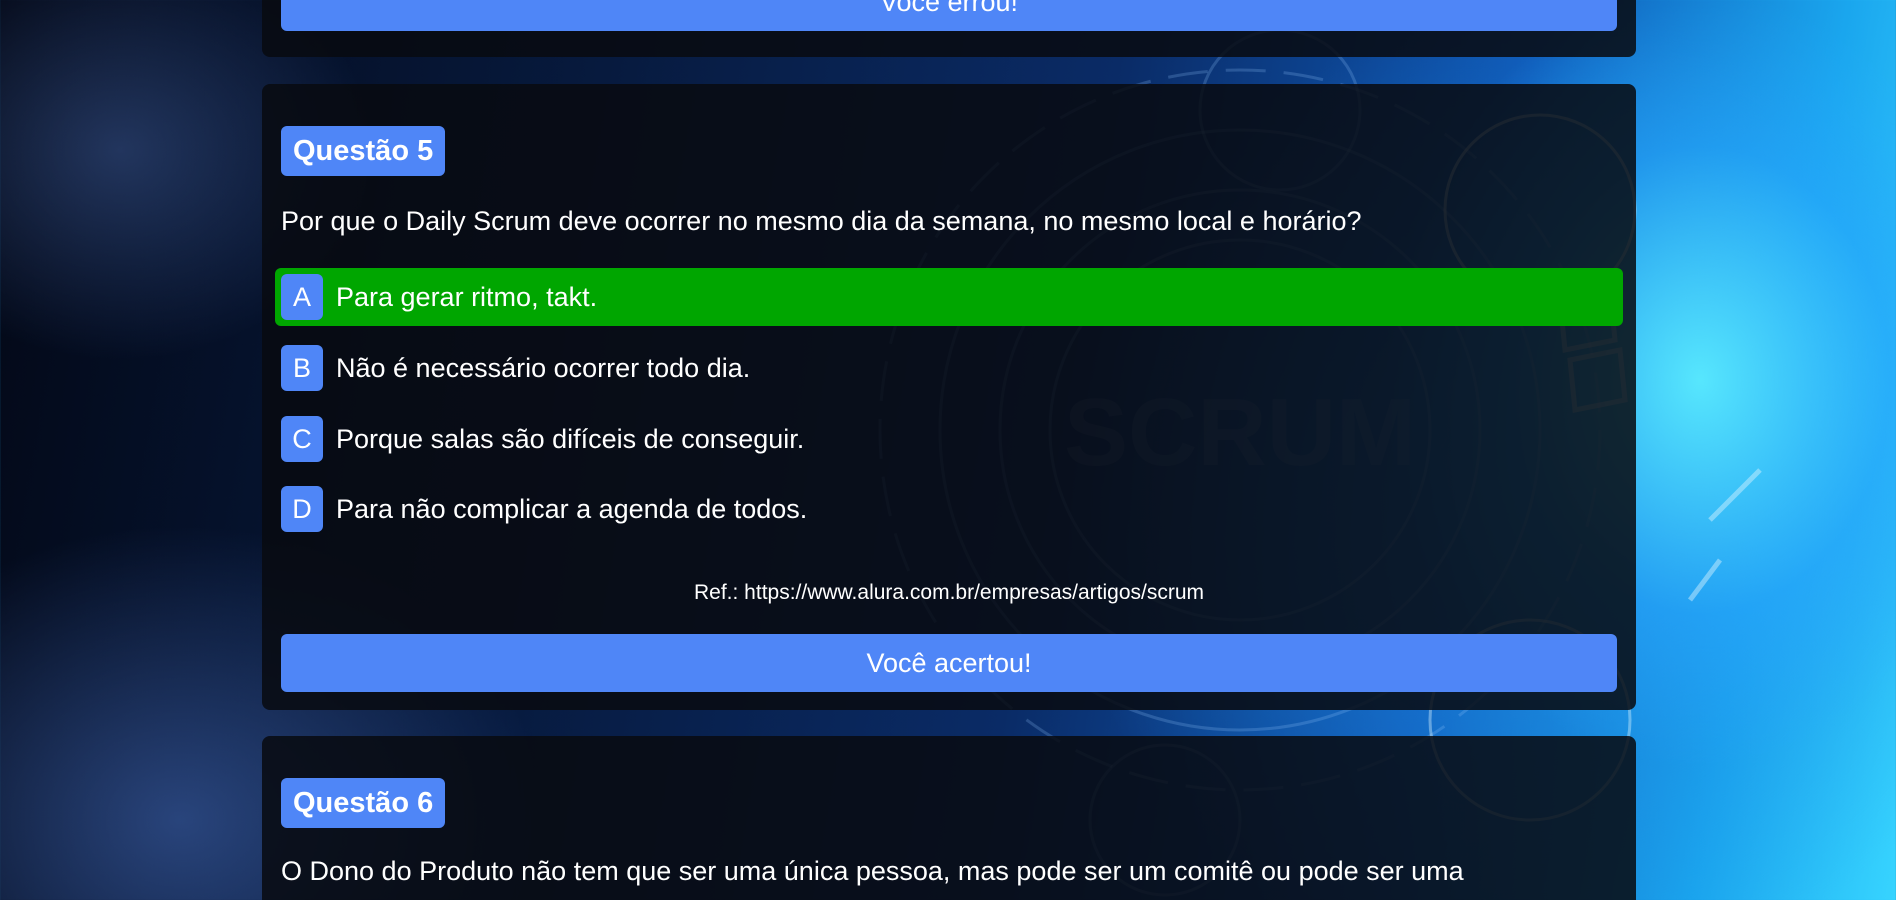 The height and width of the screenshot is (900, 1896). I want to click on result-button: Você acertou!, so click(949, 663).